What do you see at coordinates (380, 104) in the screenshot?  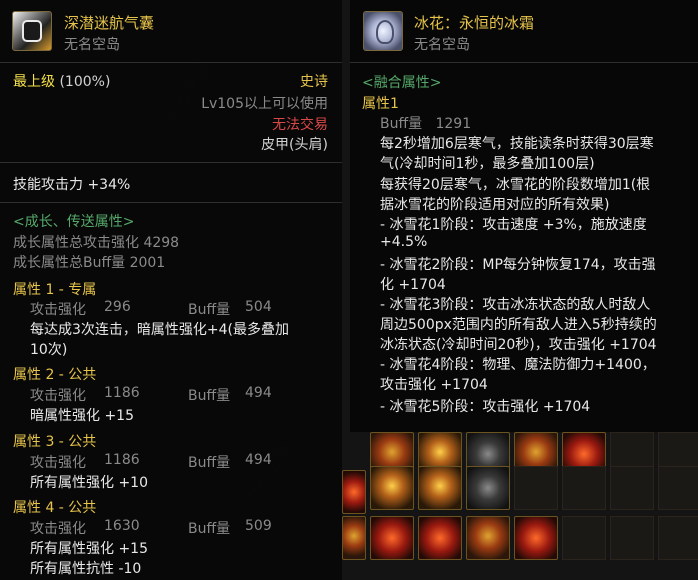 I see `fusion-attribute-title: 属性1` at bounding box center [380, 104].